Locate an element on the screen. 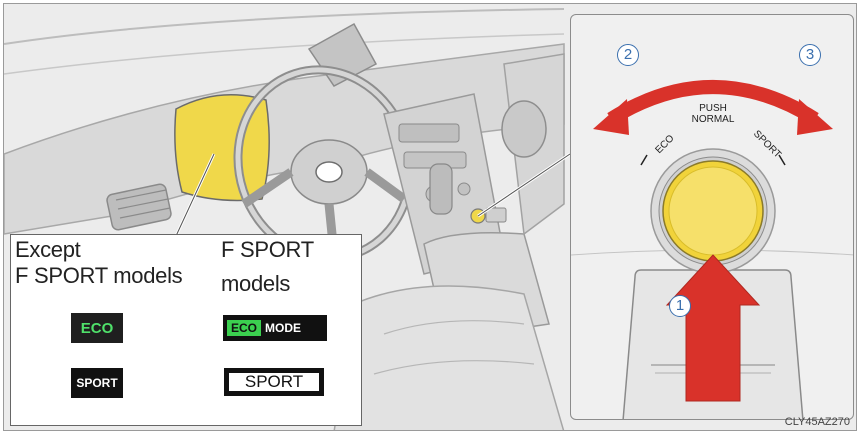 Image resolution: width=860 pixels, height=434 pixels. eco-indicator-standard: ECO is located at coordinates (97, 328).